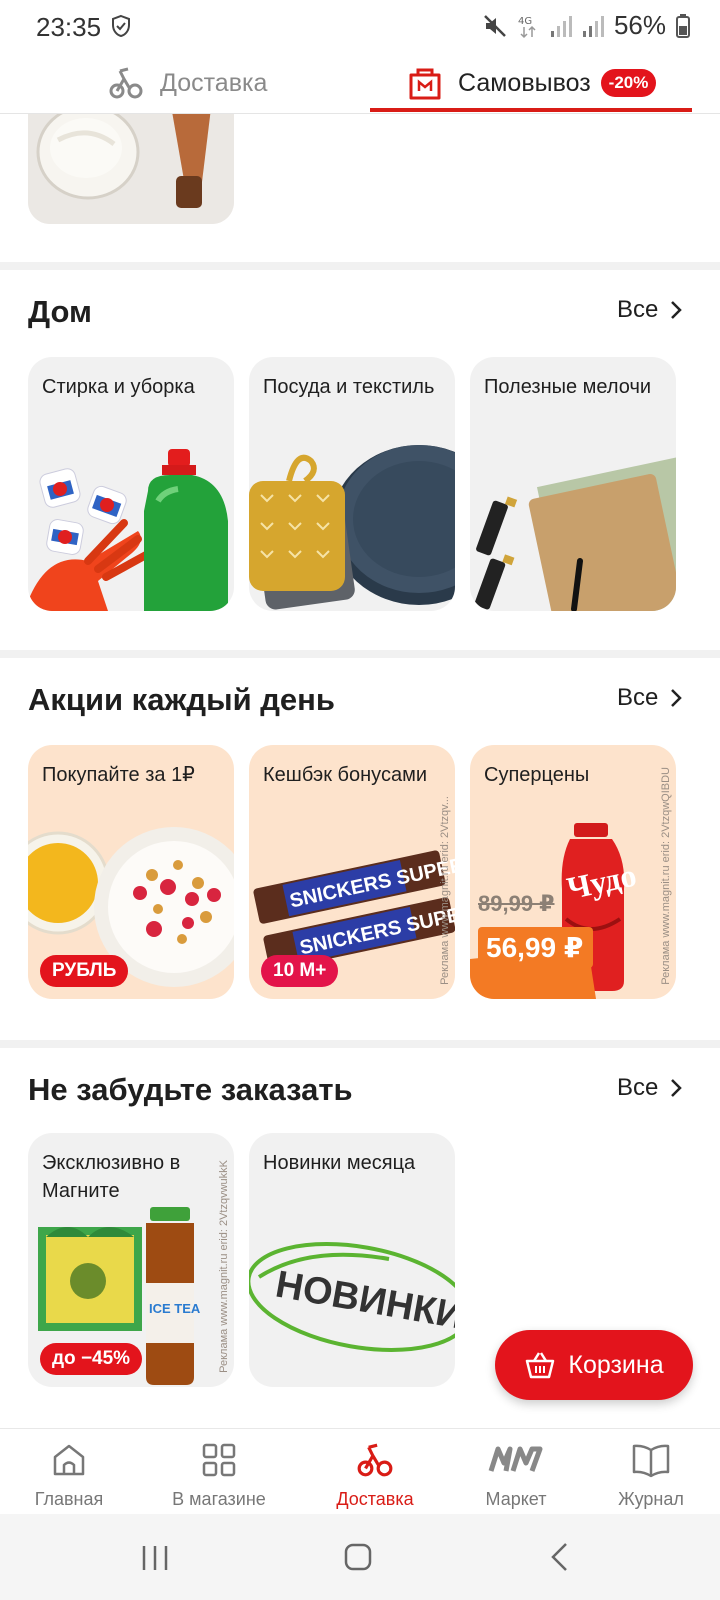  Describe the element at coordinates (531, 110) in the screenshot. I see `active-tab-indicator` at that location.